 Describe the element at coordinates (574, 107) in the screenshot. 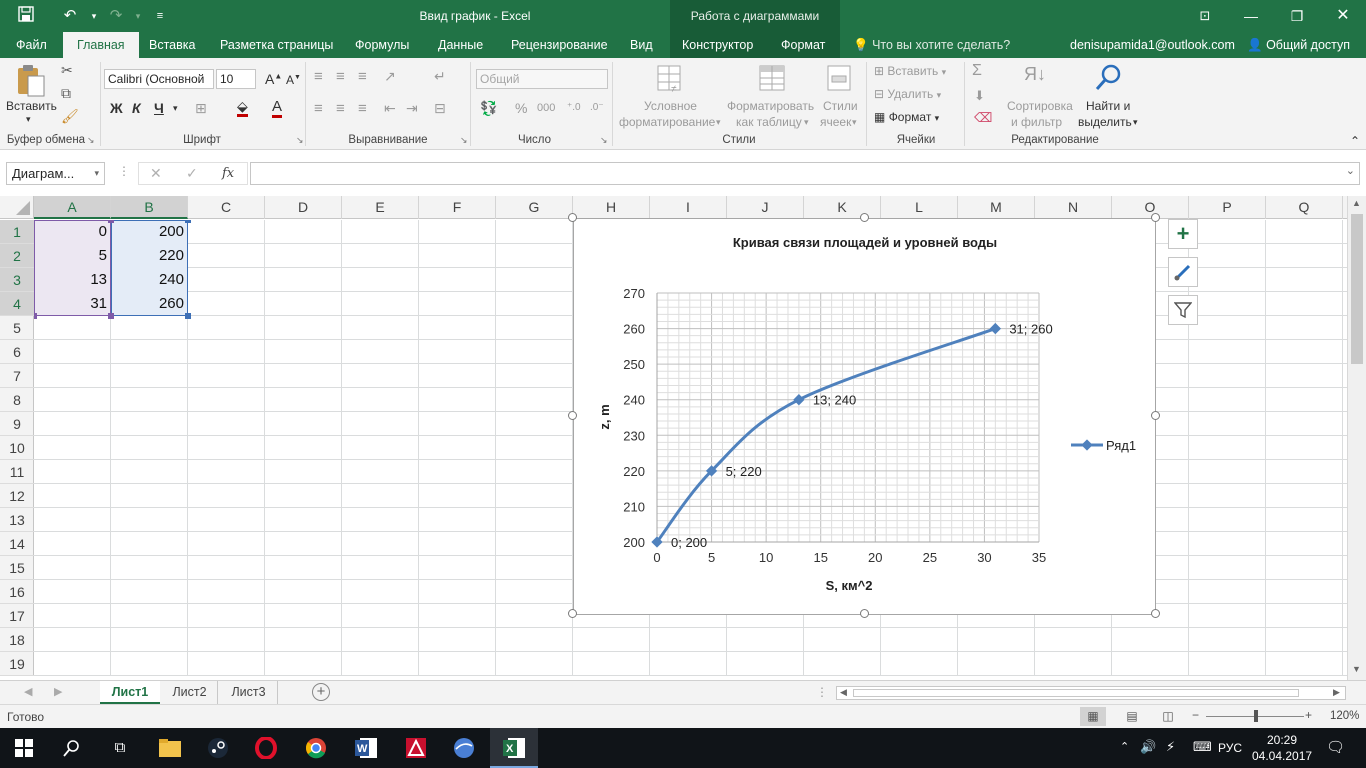

I see `increase-decimal-icon: ⁺.0` at that location.